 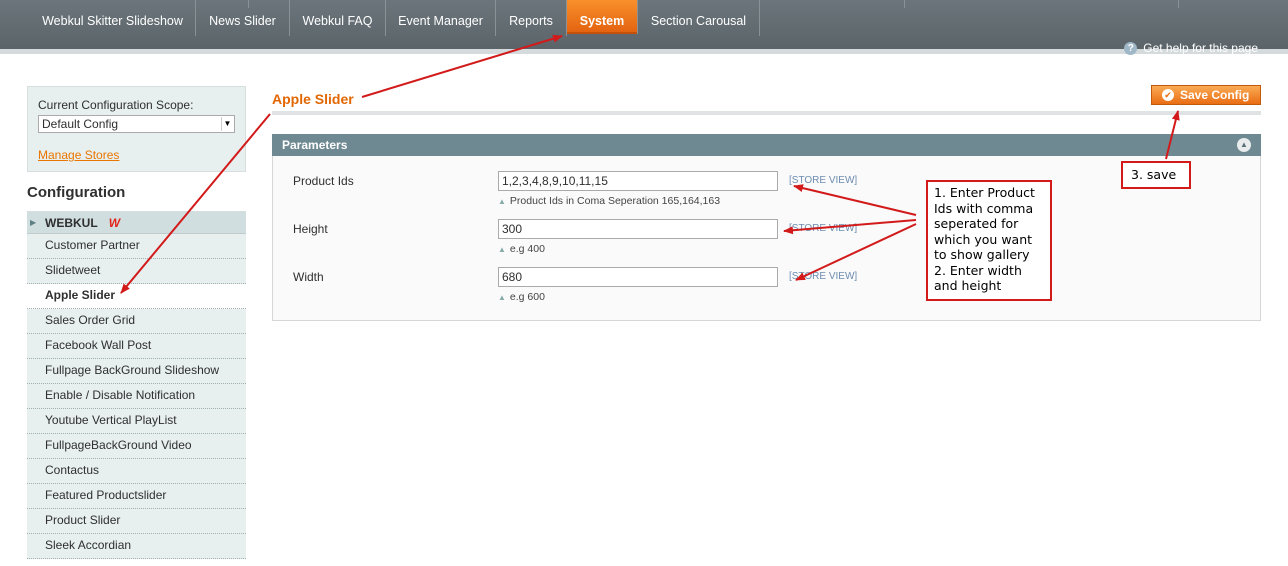 What do you see at coordinates (1215, 95) in the screenshot?
I see `save-config-label: Save Config` at bounding box center [1215, 95].